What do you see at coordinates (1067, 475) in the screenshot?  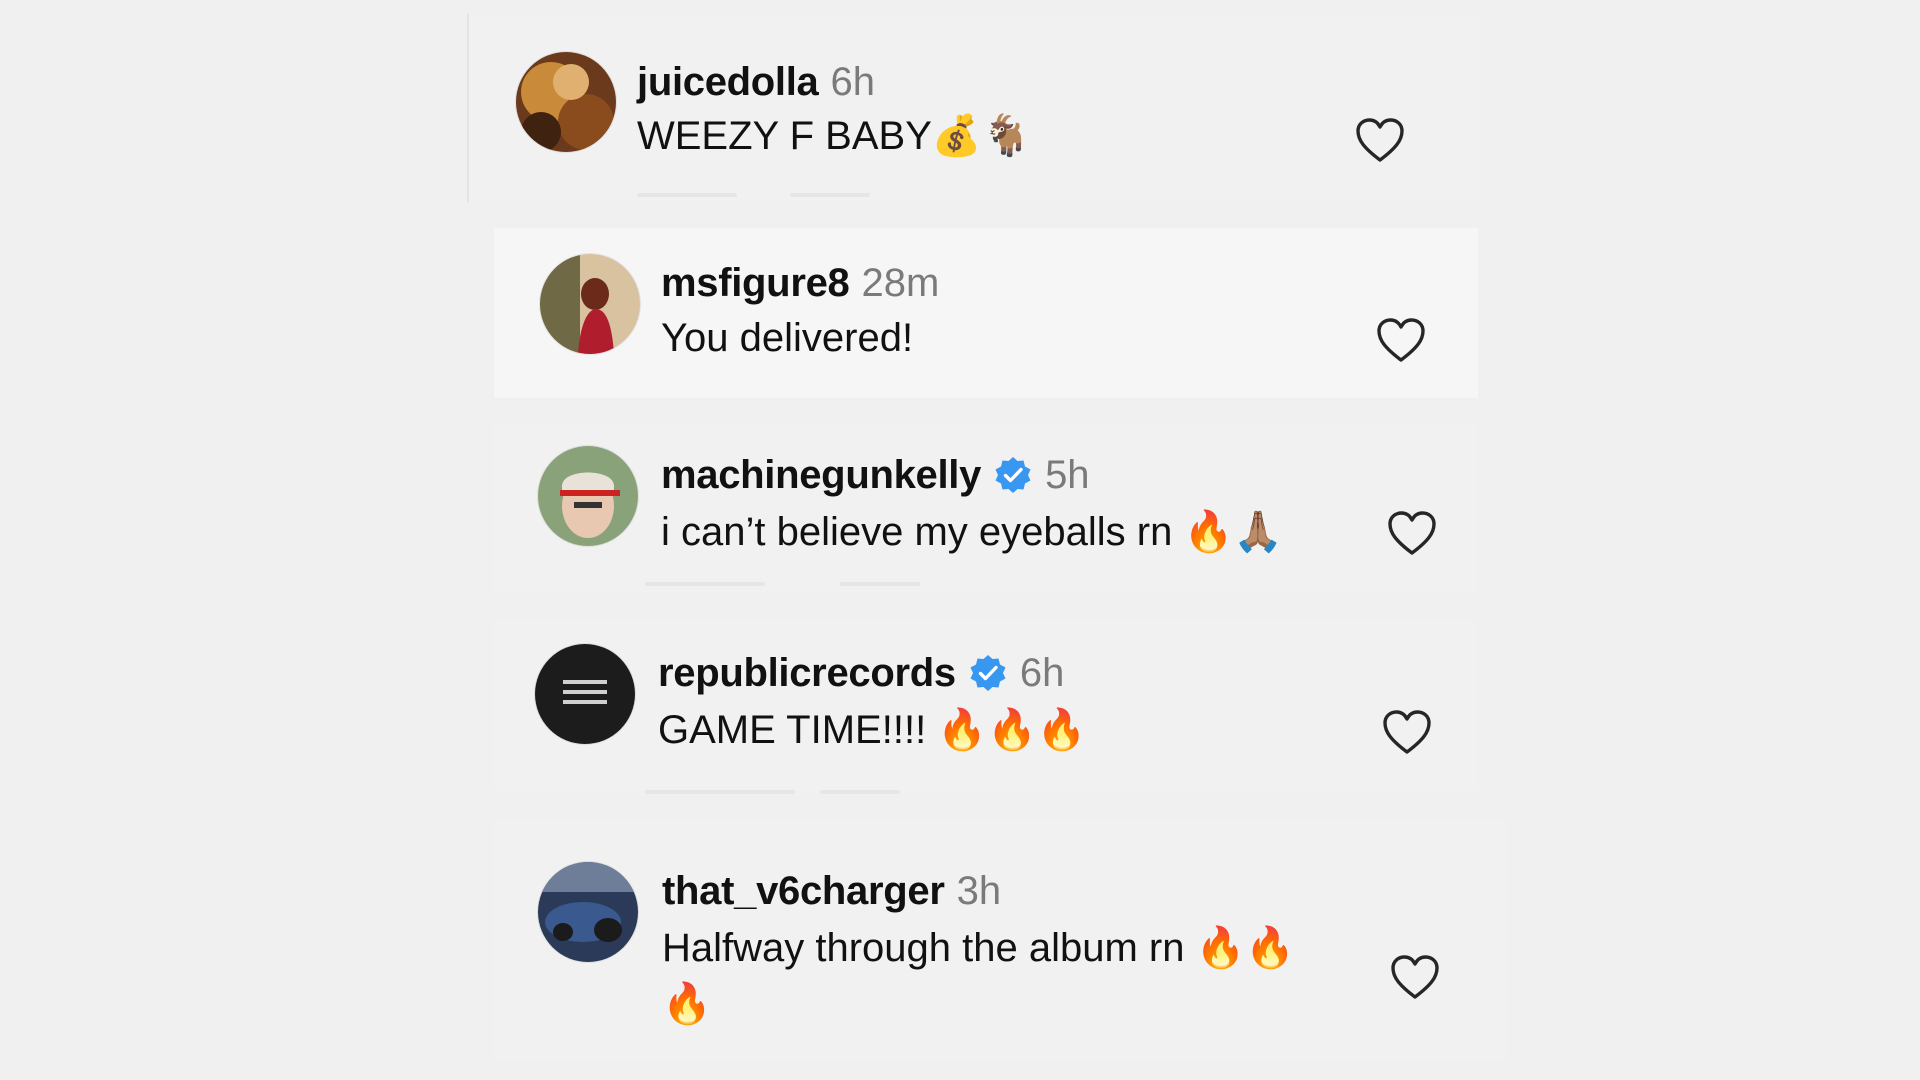 I see `timestamp: 5h` at bounding box center [1067, 475].